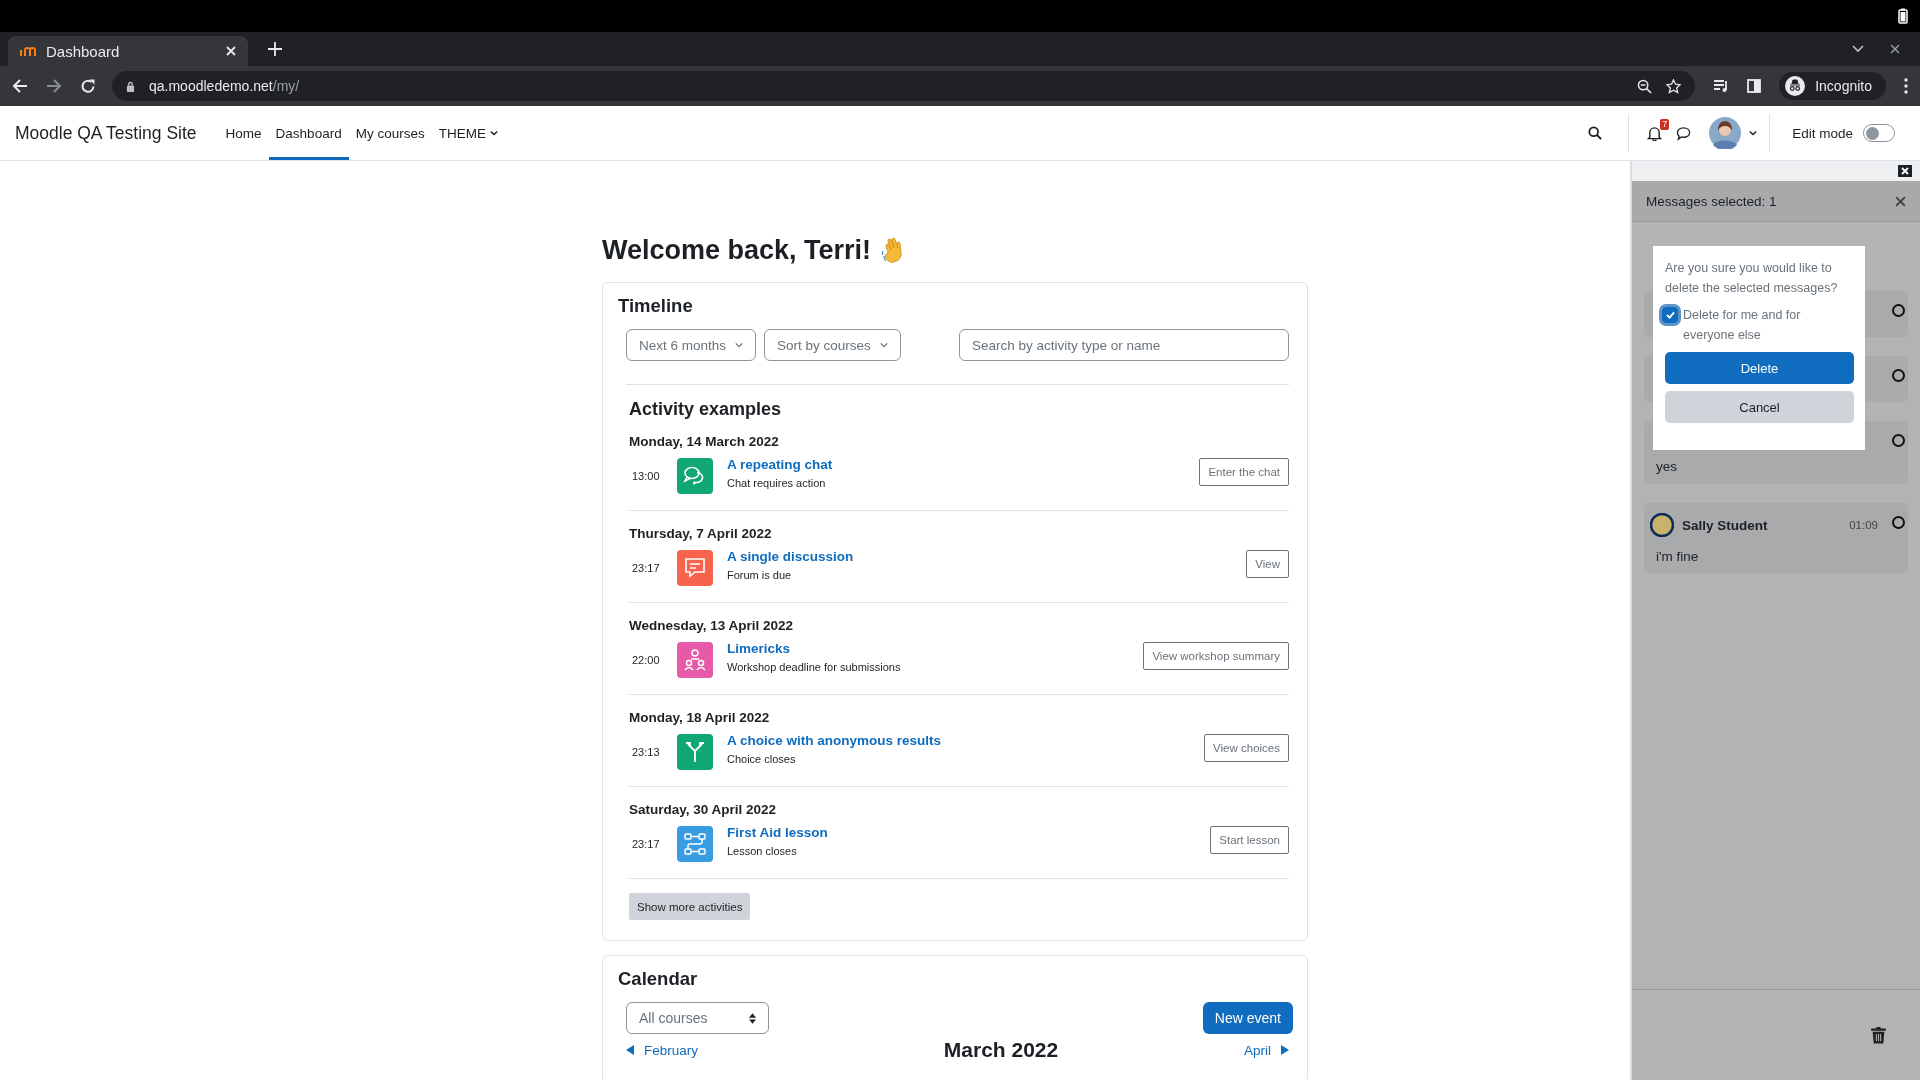 The height and width of the screenshot is (1080, 1920). Describe the element at coordinates (737, 250) in the screenshot. I see `page-heading: Welcome back, Terri!` at that location.